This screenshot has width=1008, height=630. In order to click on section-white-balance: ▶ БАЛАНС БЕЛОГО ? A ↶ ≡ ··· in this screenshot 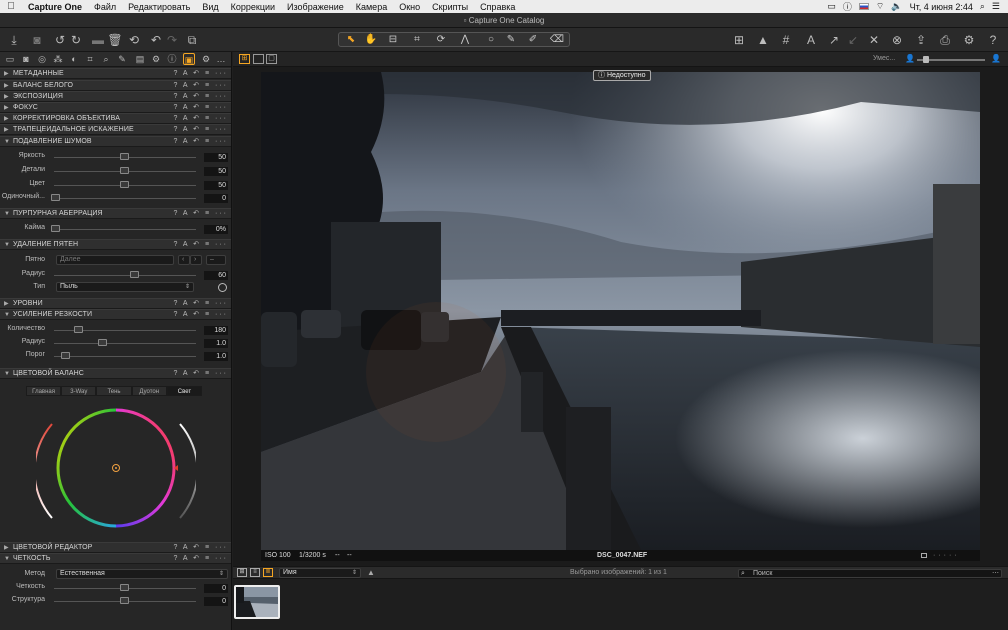, I will do `click(115, 85)`.